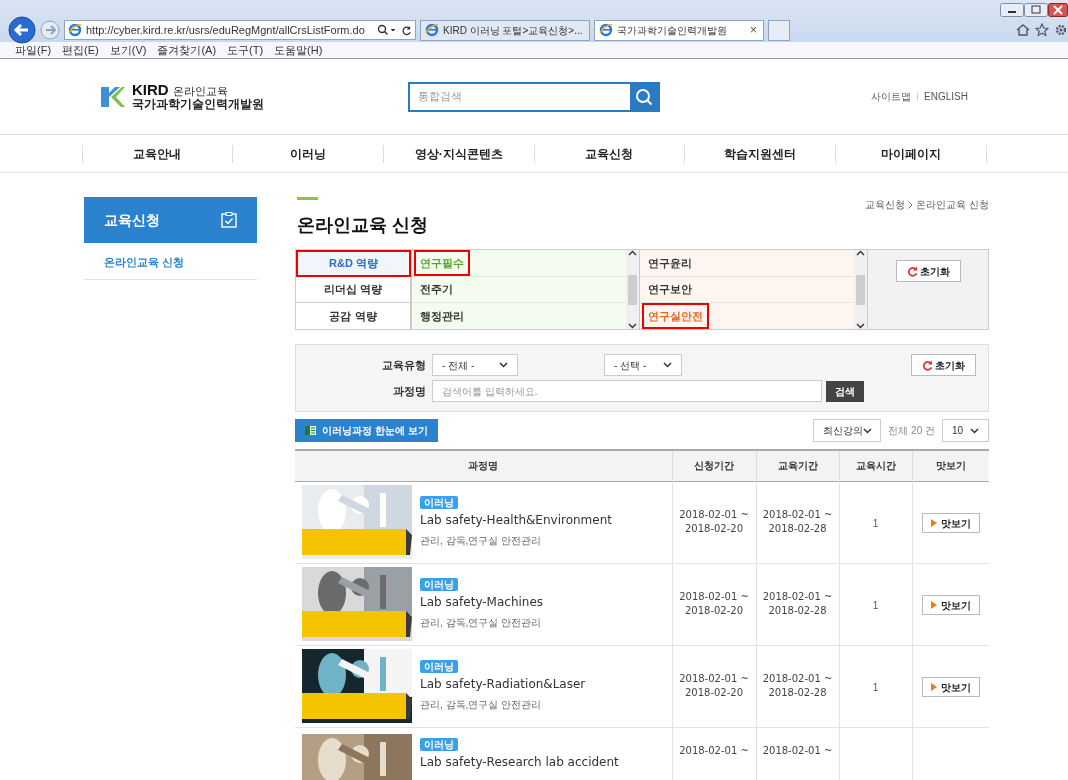 This screenshot has width=1068, height=780. Describe the element at coordinates (483, 465) in the screenshot. I see `column-header: 과정명` at that location.